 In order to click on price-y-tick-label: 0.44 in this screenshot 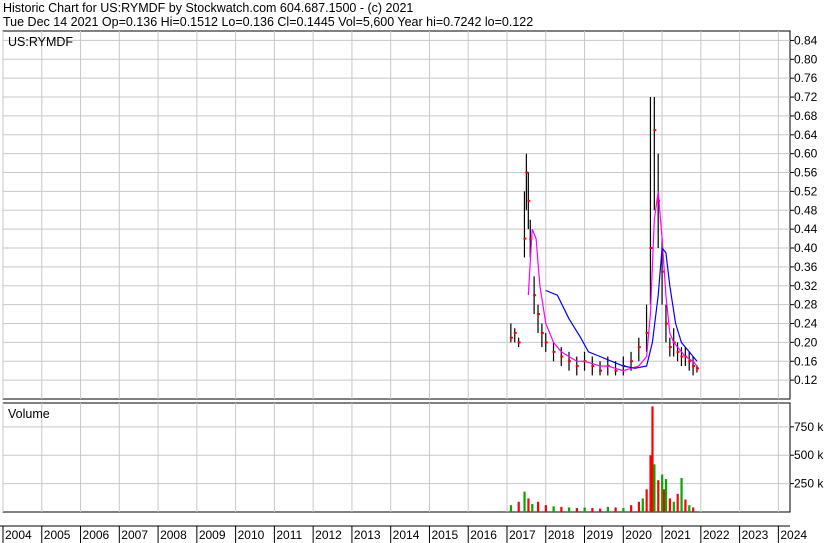, I will do `click(806, 229)`.